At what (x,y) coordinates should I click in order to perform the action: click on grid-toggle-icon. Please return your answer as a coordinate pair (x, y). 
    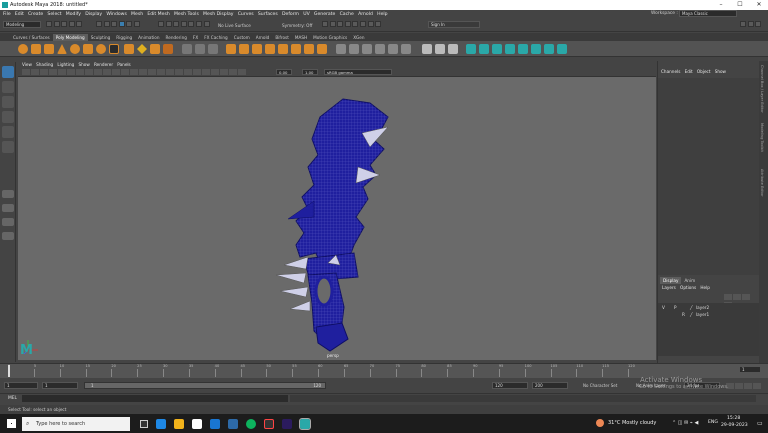
    Looking at the image, I should click on (53, 72).